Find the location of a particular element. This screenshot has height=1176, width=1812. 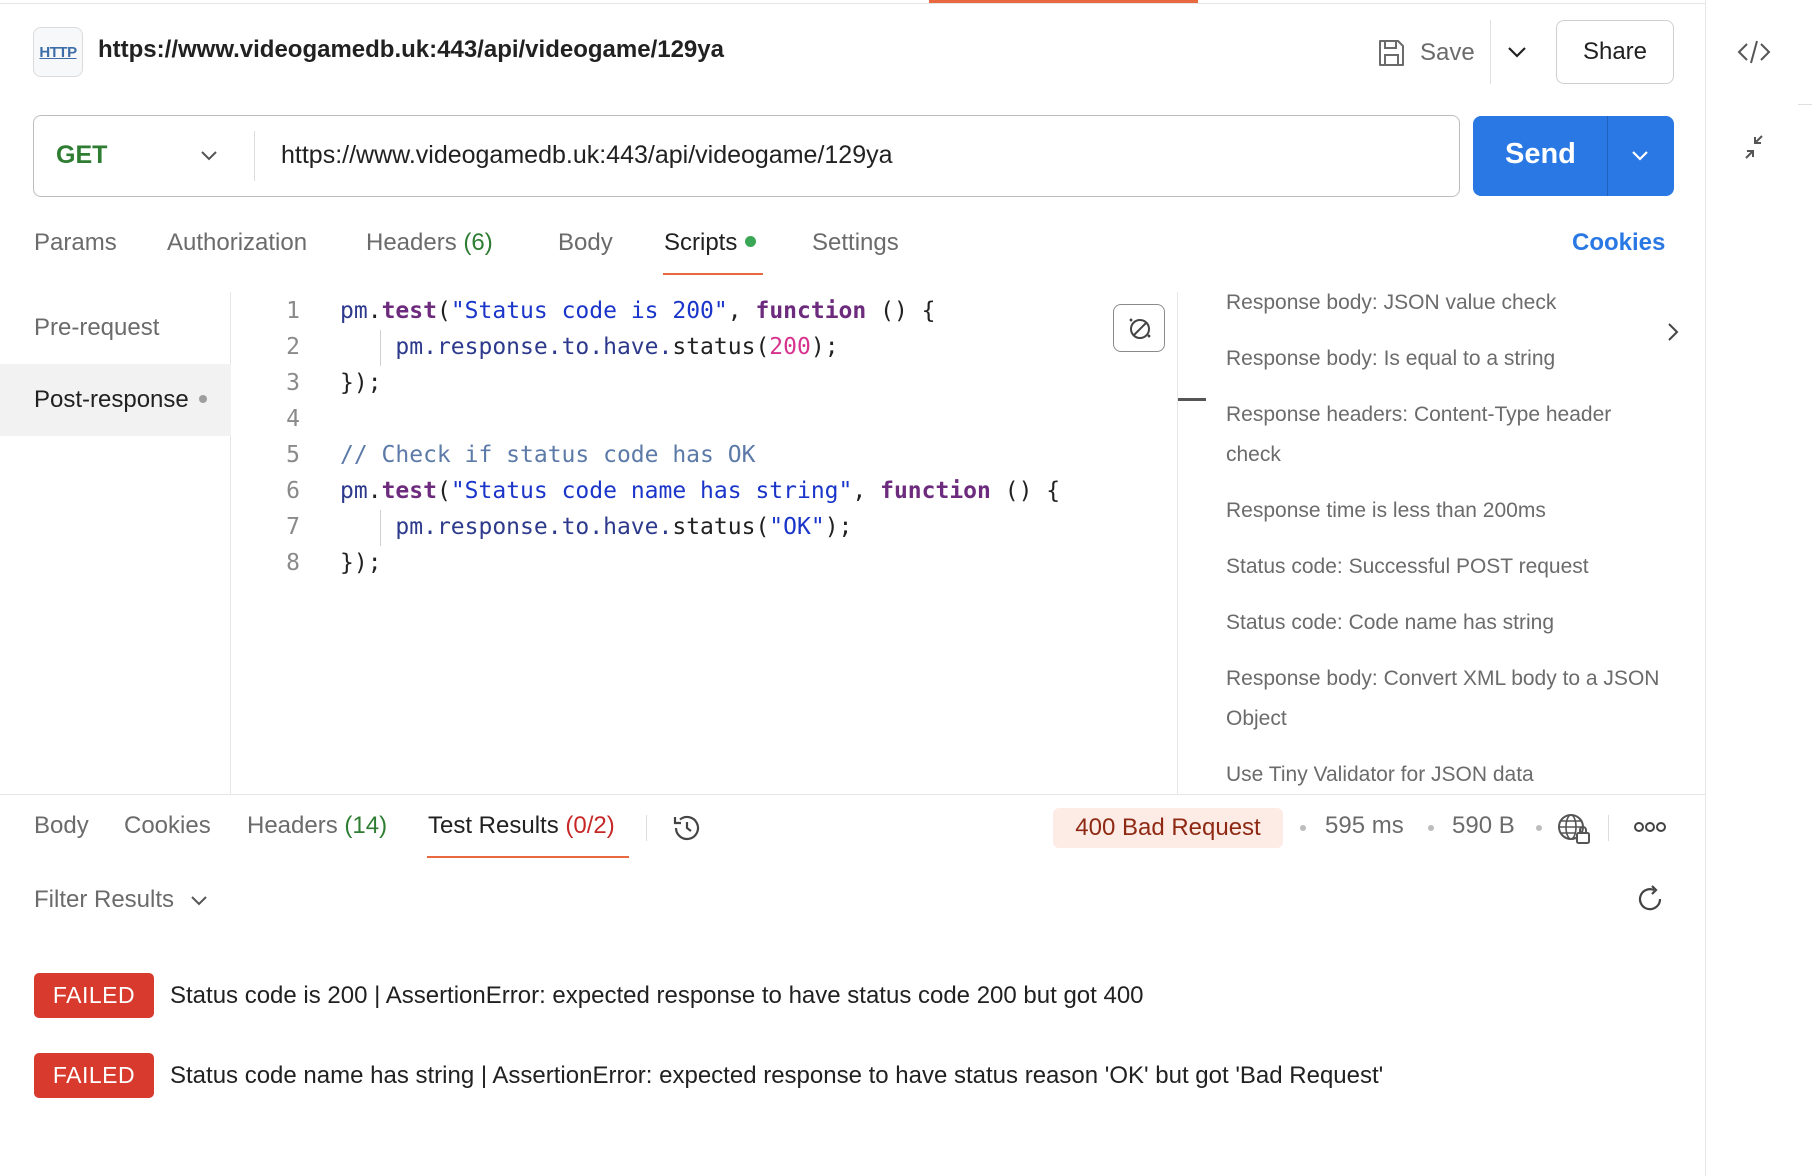

snippet-item: Status code: Code name has string is located at coordinates (1446, 623).